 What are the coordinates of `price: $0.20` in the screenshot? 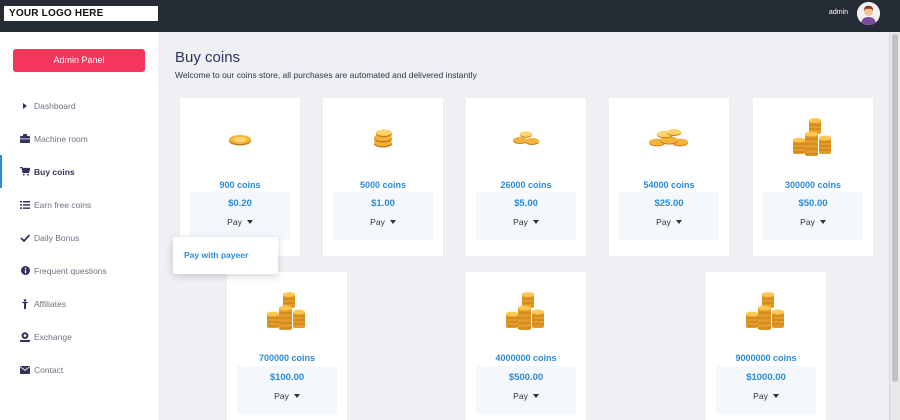 It's located at (240, 203).